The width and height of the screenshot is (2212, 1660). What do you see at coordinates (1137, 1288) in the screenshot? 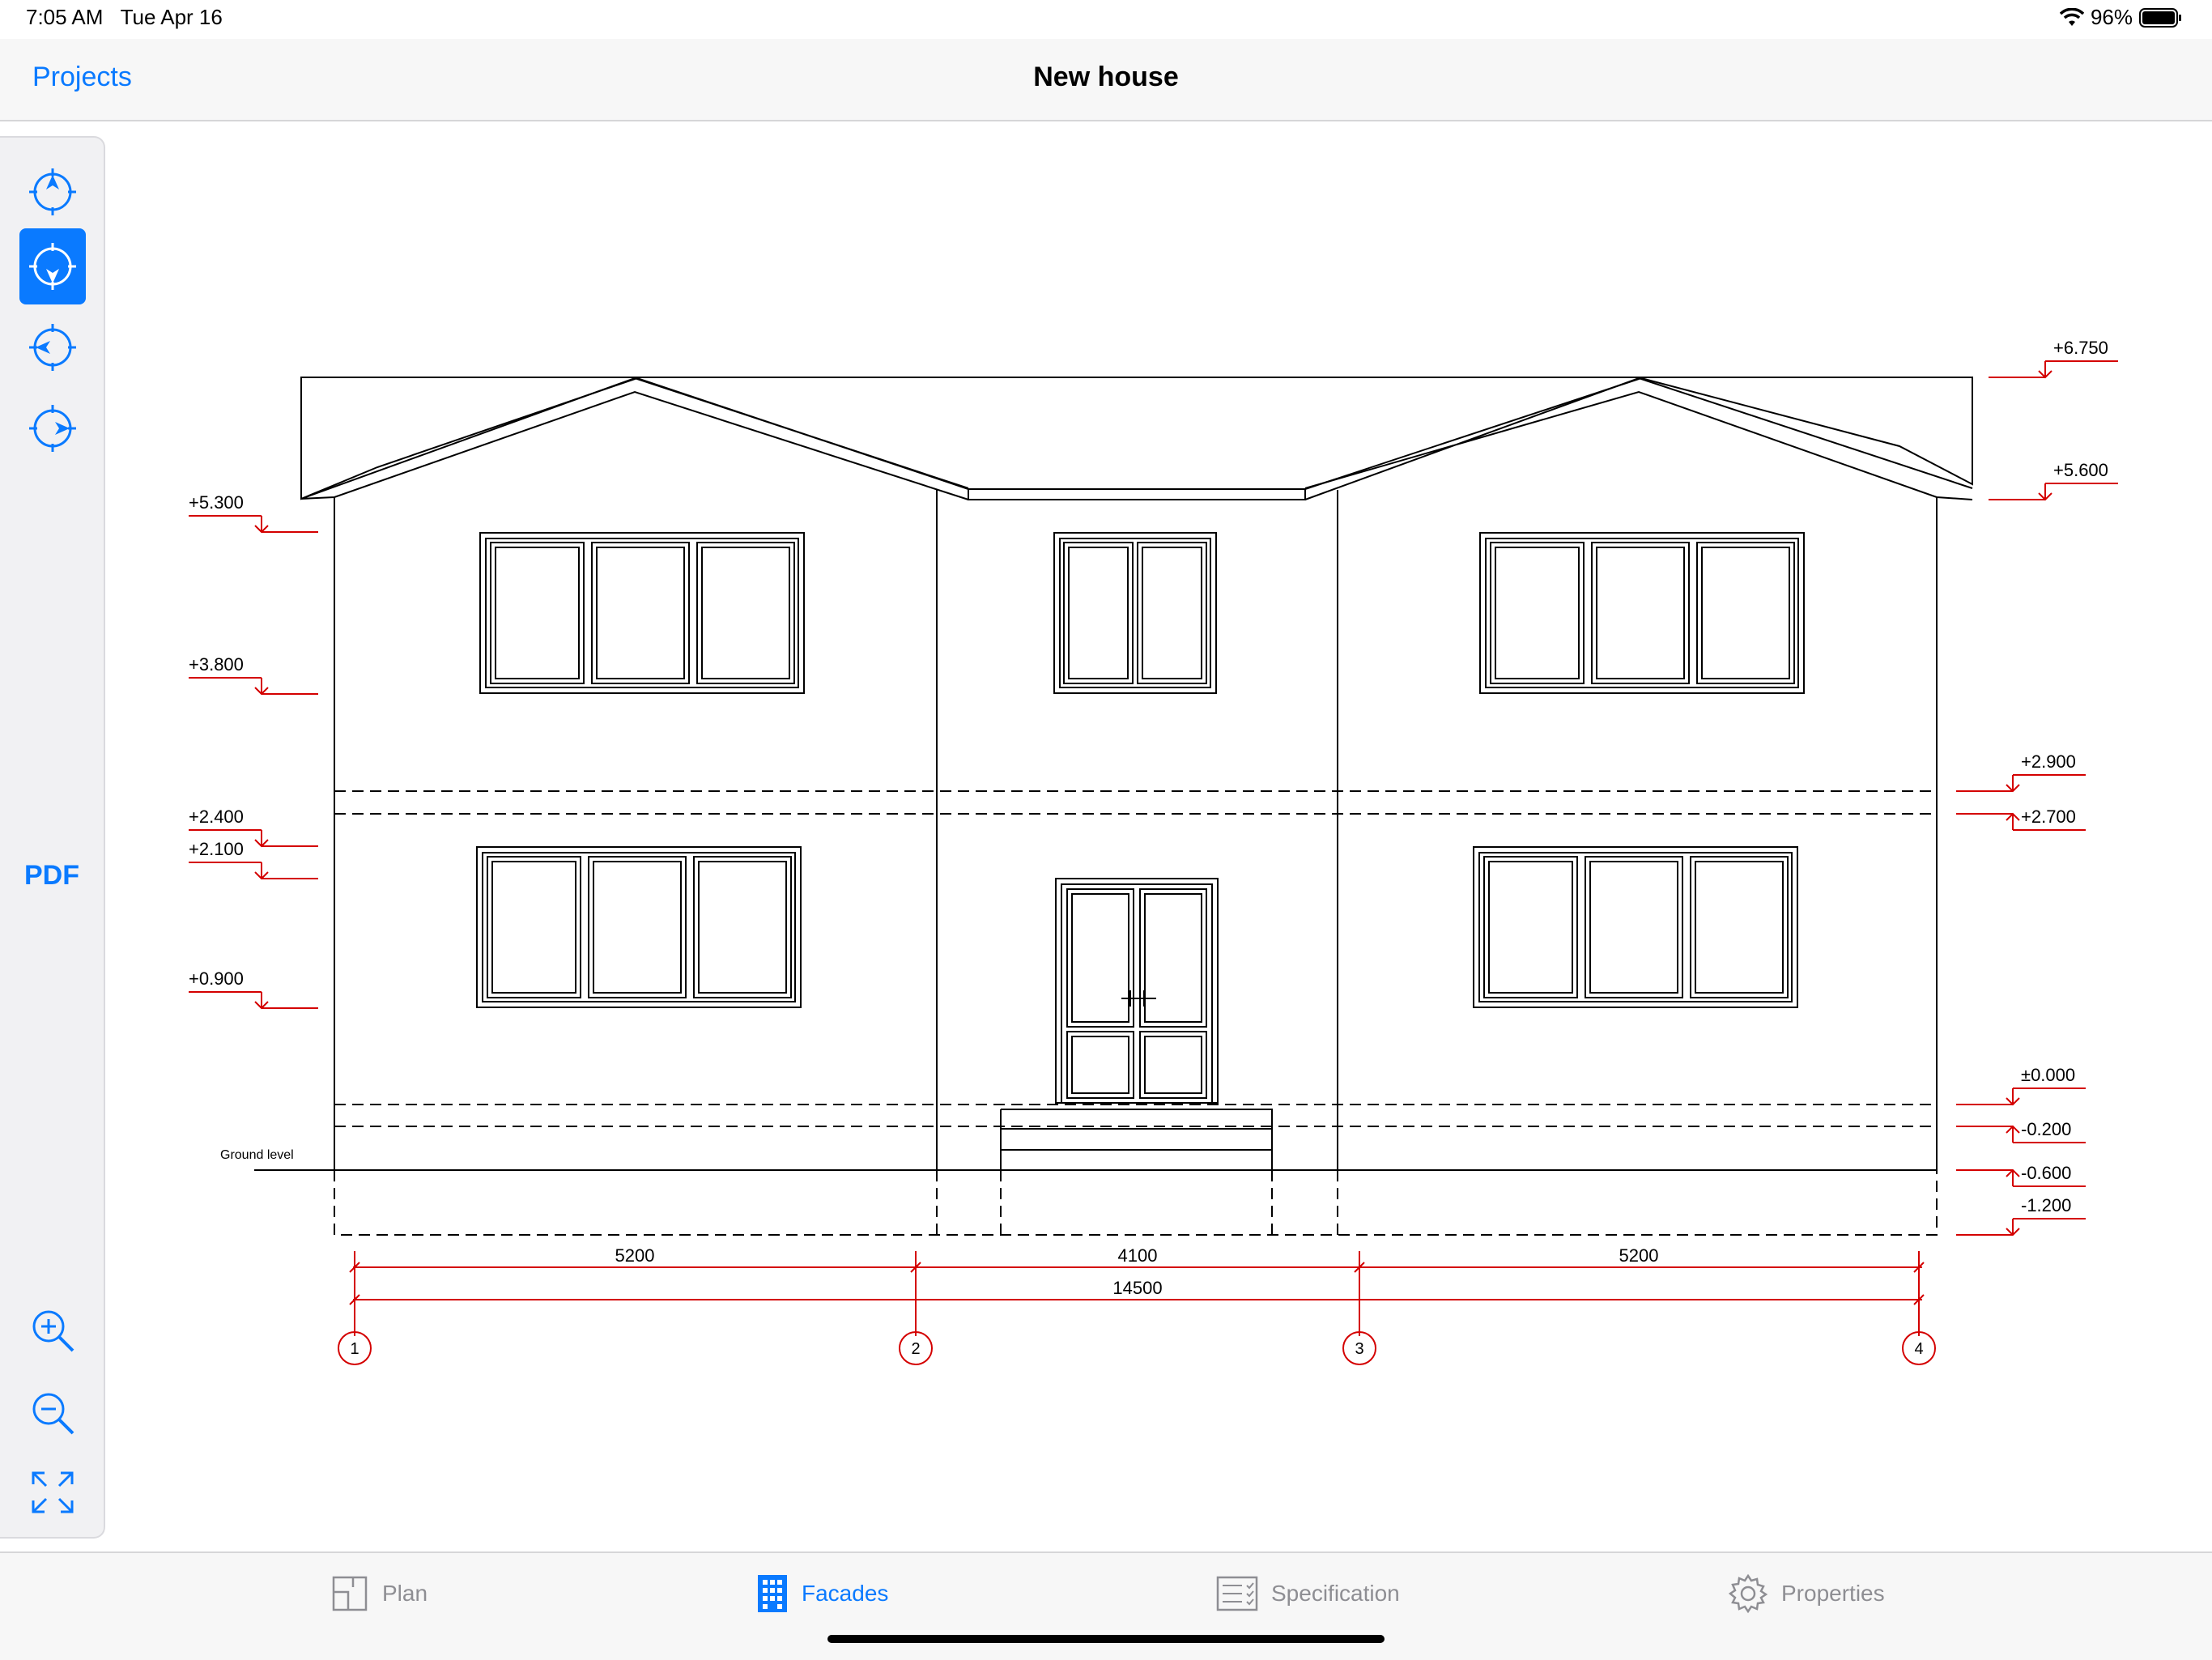
I see `total-dimension-label: 14500` at bounding box center [1137, 1288].